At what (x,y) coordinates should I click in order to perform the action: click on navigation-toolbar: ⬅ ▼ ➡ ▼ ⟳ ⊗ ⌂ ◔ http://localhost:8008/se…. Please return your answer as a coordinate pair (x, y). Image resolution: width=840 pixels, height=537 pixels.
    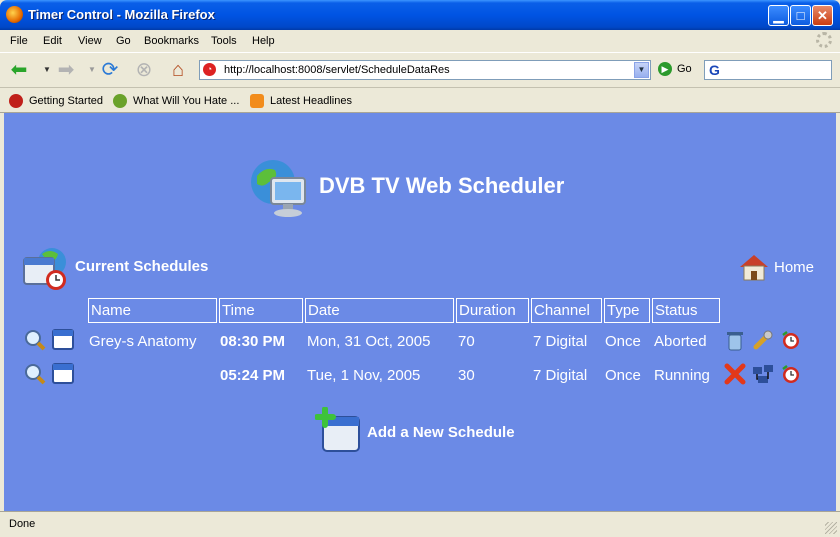
    Looking at the image, I should click on (420, 70).